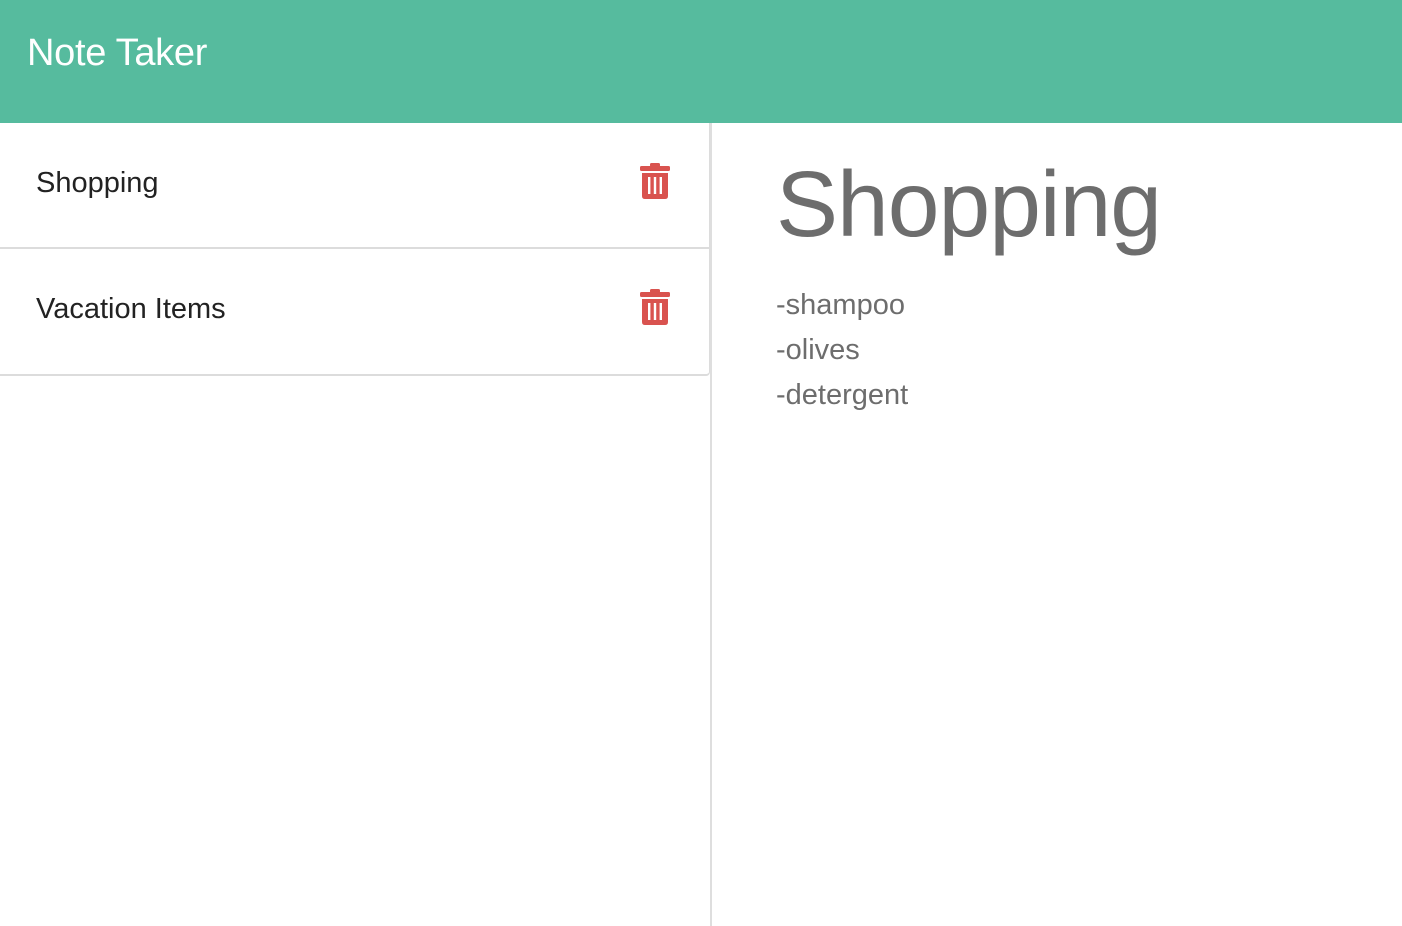 The height and width of the screenshot is (926, 1402). Describe the element at coordinates (354, 312) in the screenshot. I see `list-item: Vacation Items` at that location.